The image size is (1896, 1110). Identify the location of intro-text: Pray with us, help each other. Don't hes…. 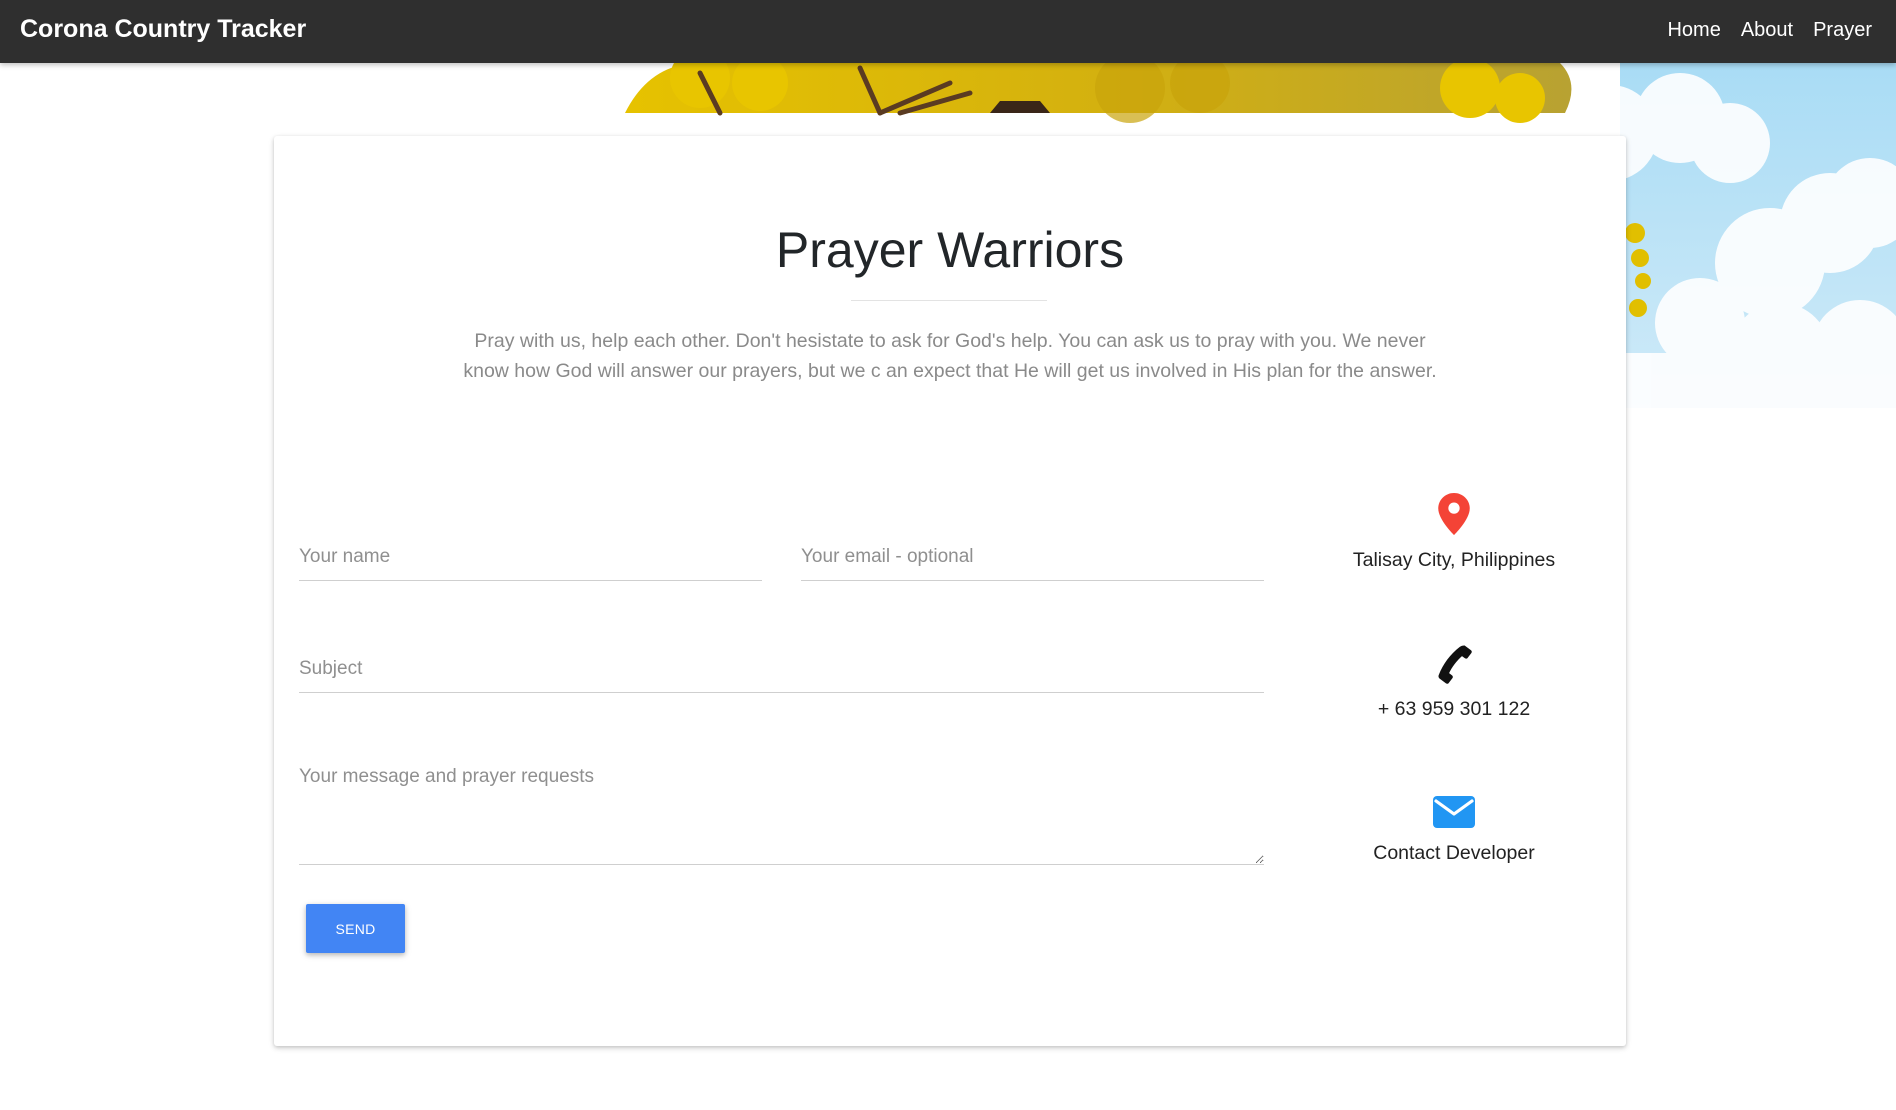
(950, 356).